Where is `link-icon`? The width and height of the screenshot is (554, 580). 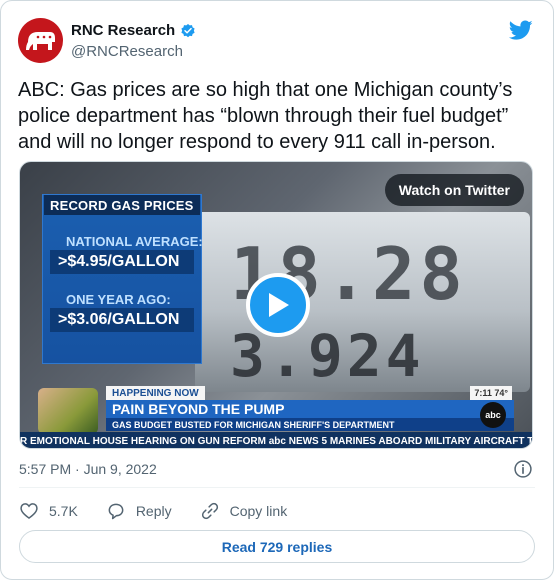
link-icon is located at coordinates (209, 511).